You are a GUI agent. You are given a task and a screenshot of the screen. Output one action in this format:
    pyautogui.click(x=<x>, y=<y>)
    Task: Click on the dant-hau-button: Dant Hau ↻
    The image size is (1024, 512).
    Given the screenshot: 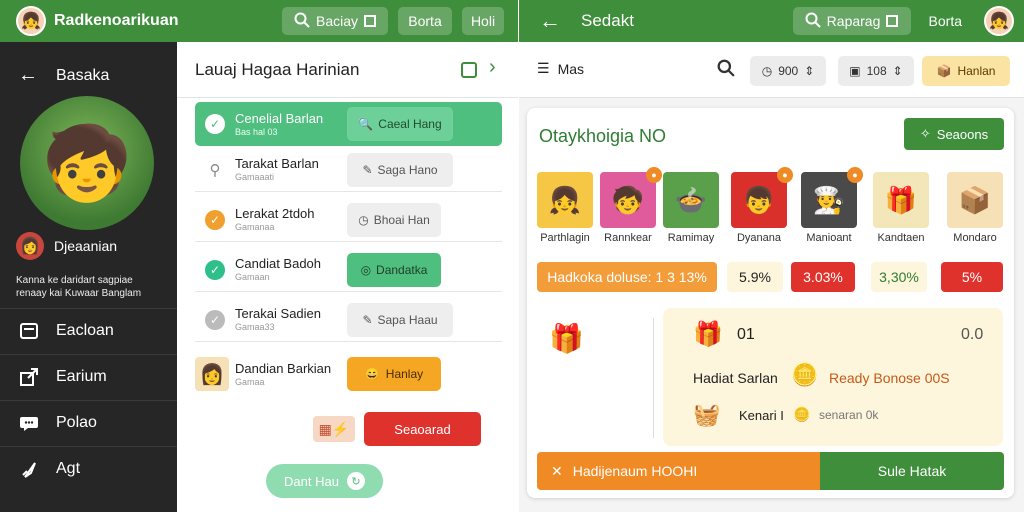 What is the action you would take?
    pyautogui.click(x=324, y=481)
    